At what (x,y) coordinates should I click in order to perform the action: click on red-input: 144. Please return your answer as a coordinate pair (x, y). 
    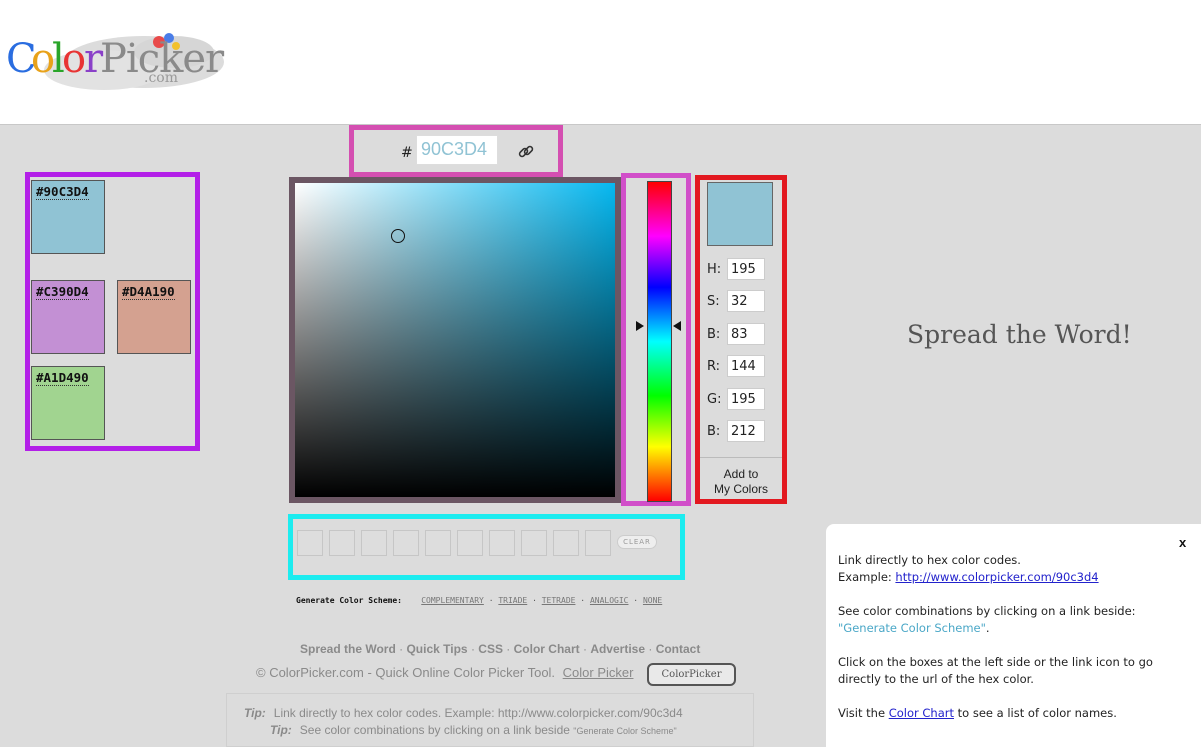
    Looking at the image, I should click on (746, 366).